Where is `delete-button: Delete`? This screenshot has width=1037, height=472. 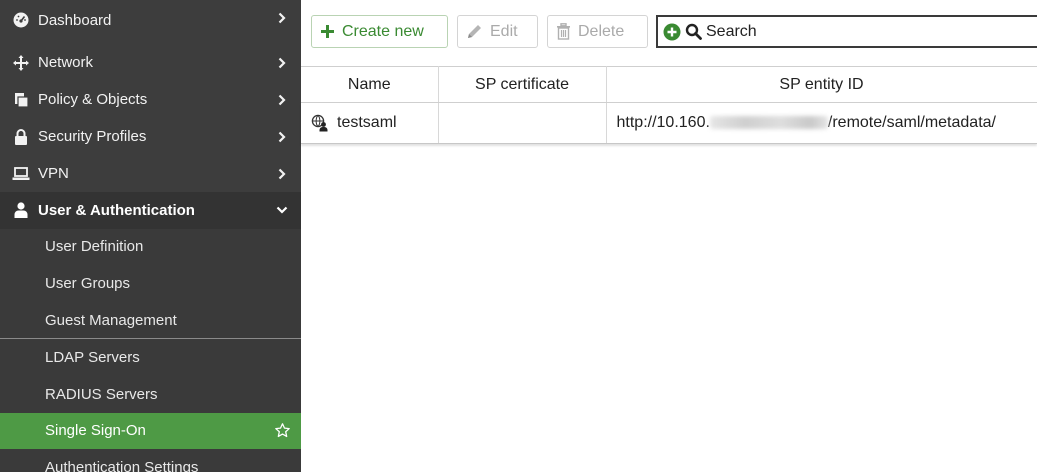 delete-button: Delete is located at coordinates (597, 31).